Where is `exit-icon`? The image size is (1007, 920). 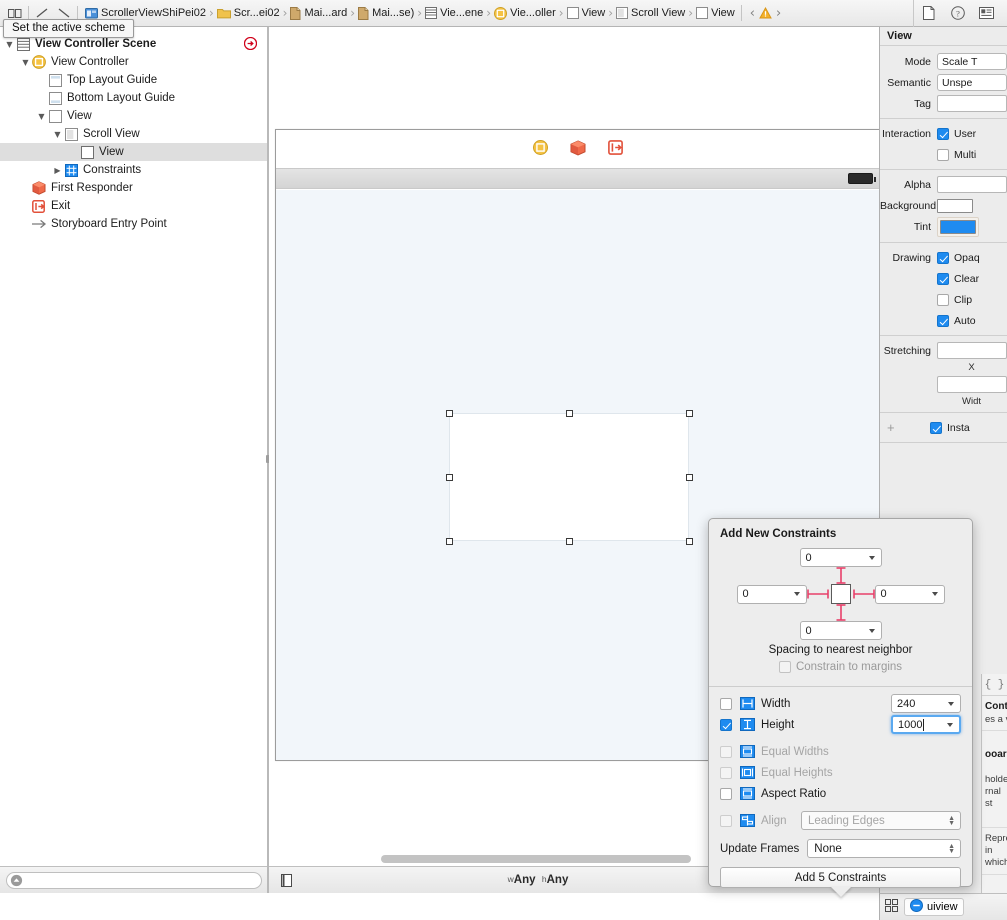
exit-icon is located at coordinates (39, 206).